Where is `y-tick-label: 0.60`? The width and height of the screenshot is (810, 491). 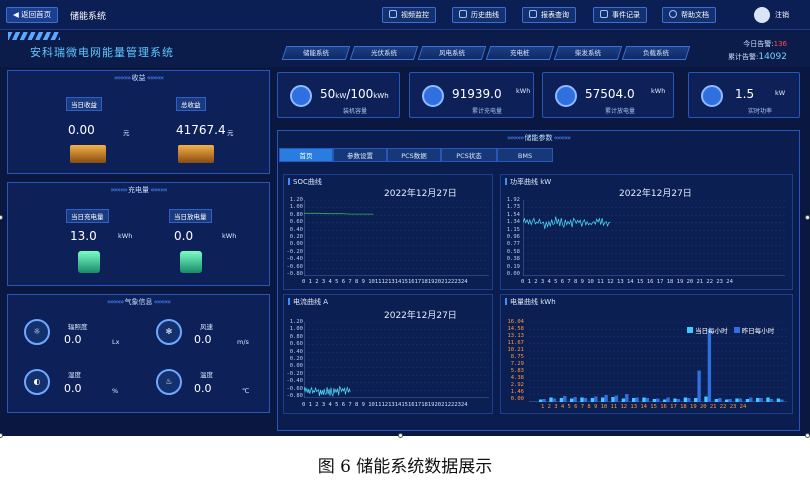
y-tick-label: 0.60 is located at coordinates (296, 344).